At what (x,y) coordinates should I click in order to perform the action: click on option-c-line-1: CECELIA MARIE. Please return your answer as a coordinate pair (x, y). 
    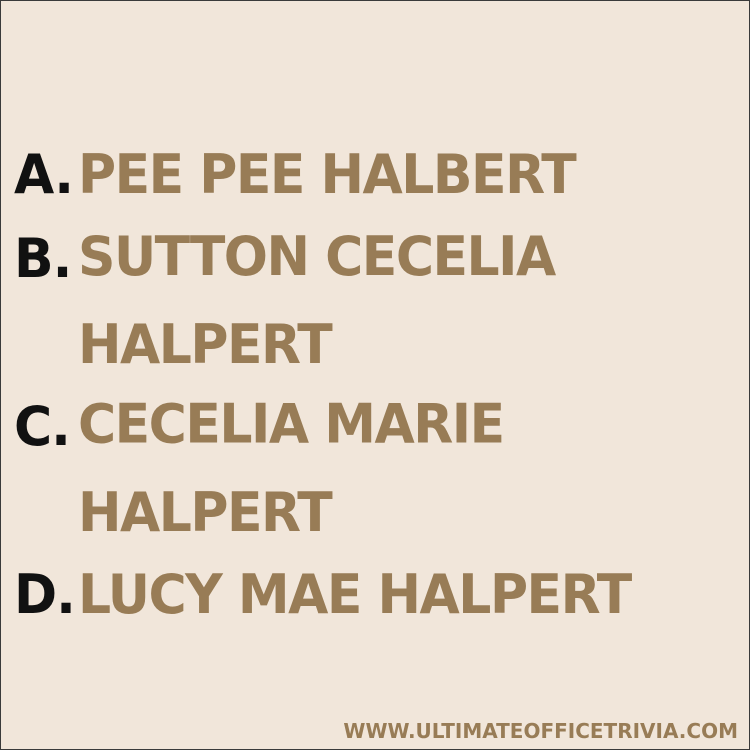
    Looking at the image, I should click on (291, 425).